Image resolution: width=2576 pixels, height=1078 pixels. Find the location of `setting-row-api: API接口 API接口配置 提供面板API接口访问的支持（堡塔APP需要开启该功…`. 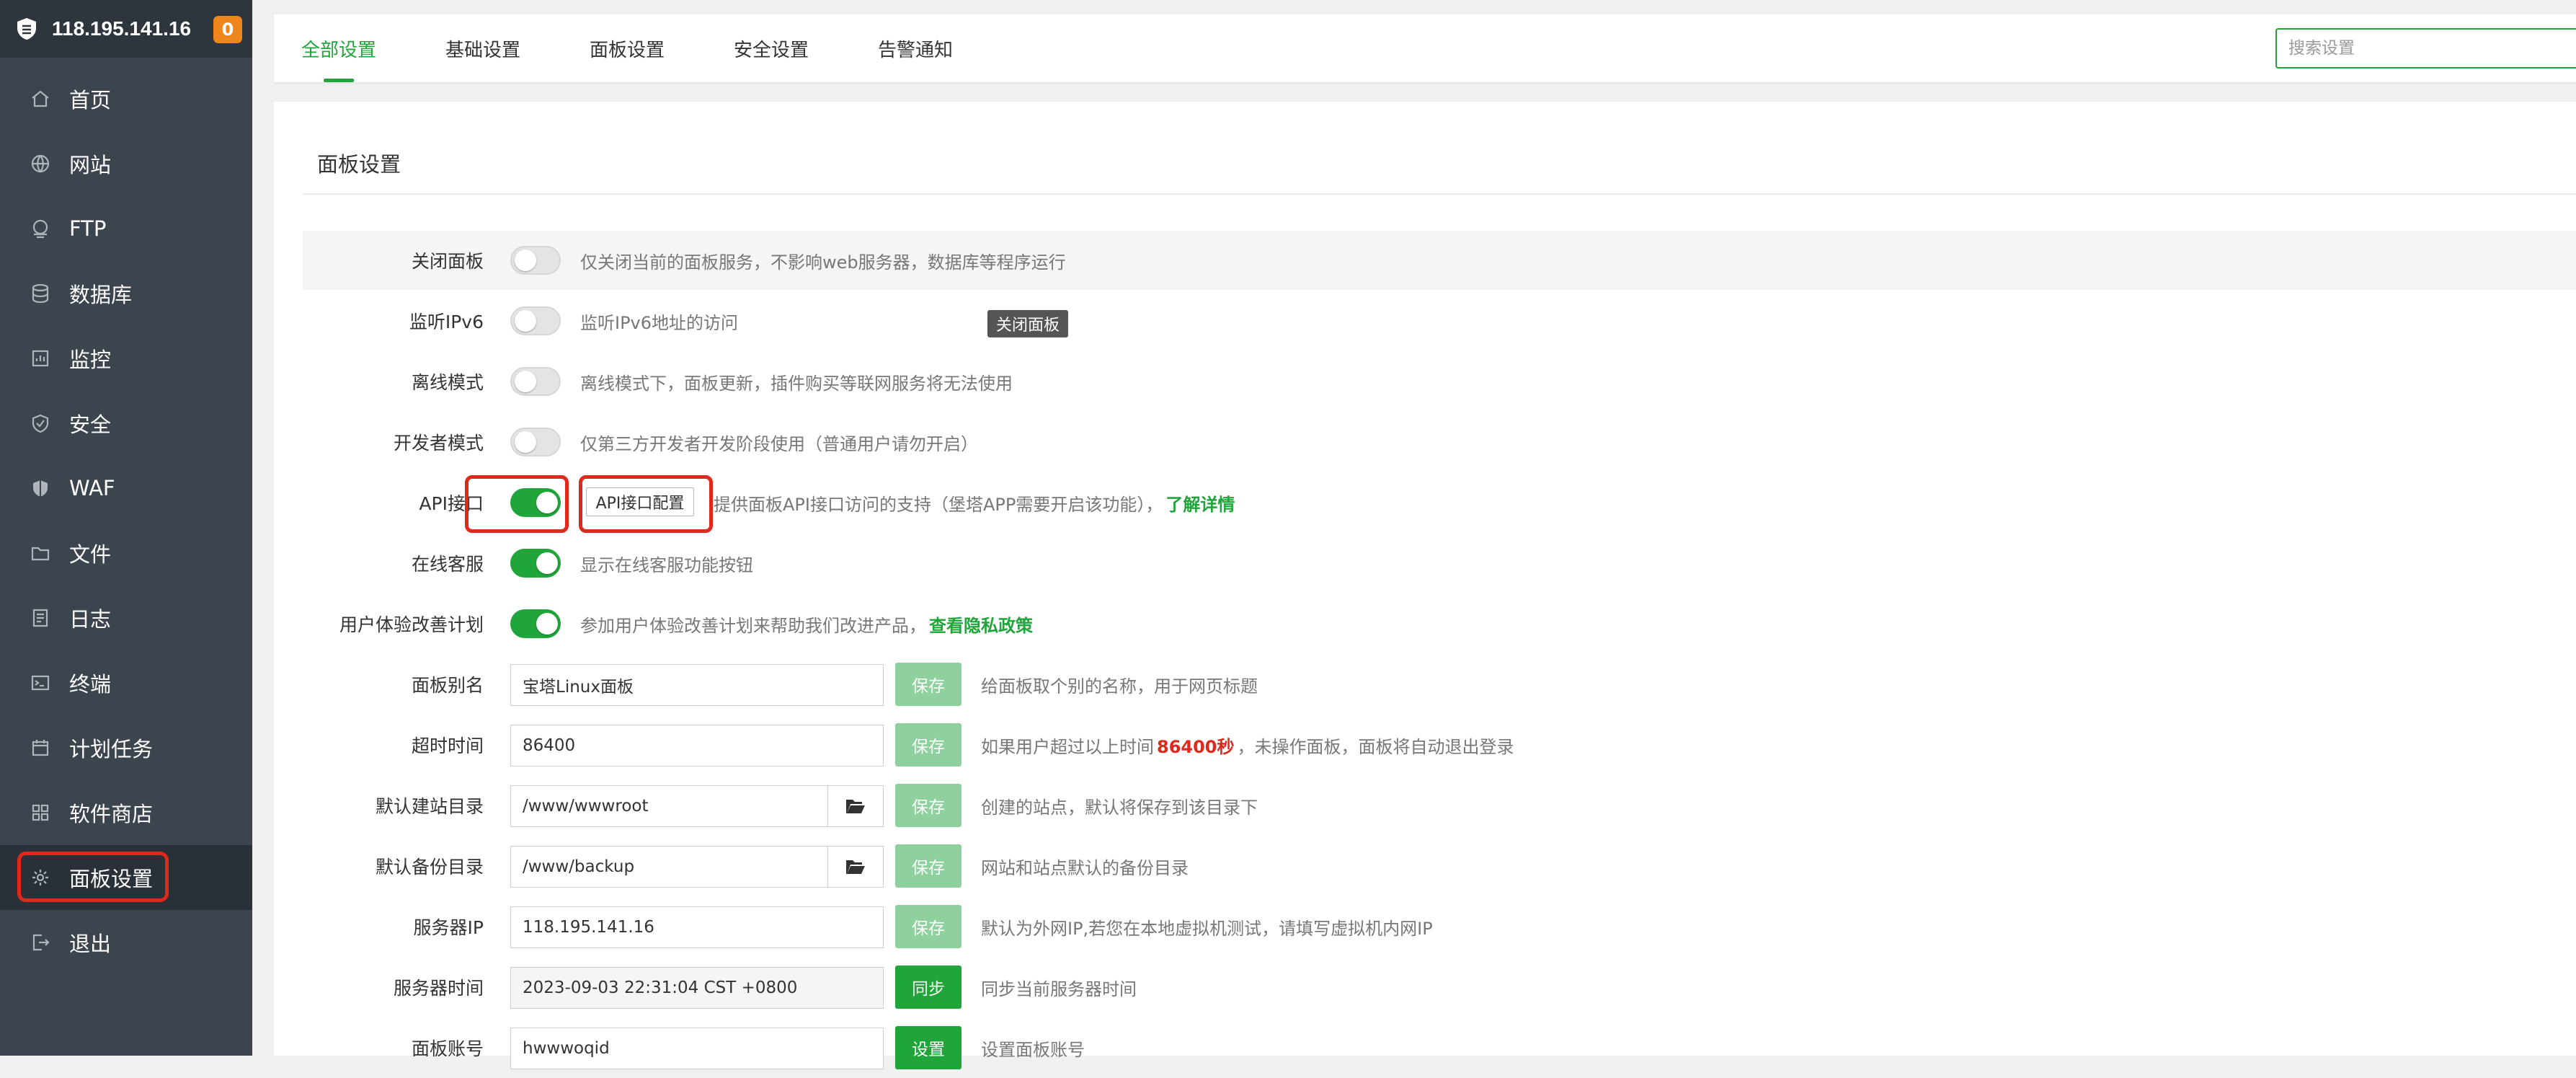

setting-row-api: API接口 API接口配置 提供面板API接口访问的支持（堡塔APP需要开启该功… is located at coordinates (1288, 502).